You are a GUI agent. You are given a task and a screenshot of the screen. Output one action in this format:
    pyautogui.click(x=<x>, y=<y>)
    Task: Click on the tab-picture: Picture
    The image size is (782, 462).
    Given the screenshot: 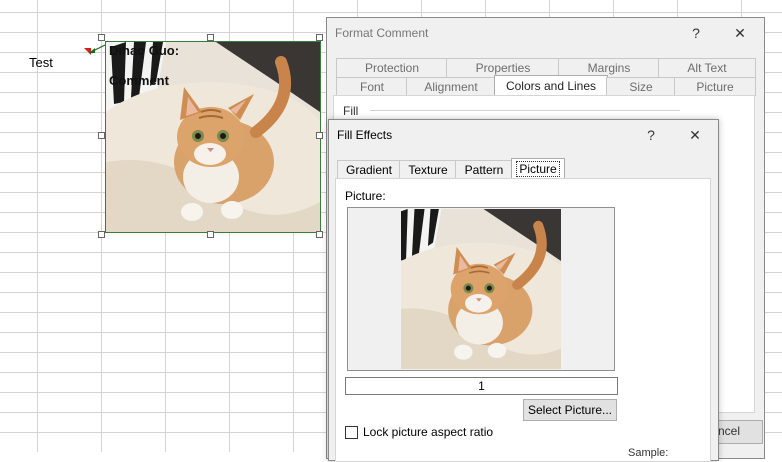 What is the action you would take?
    pyautogui.click(x=715, y=86)
    